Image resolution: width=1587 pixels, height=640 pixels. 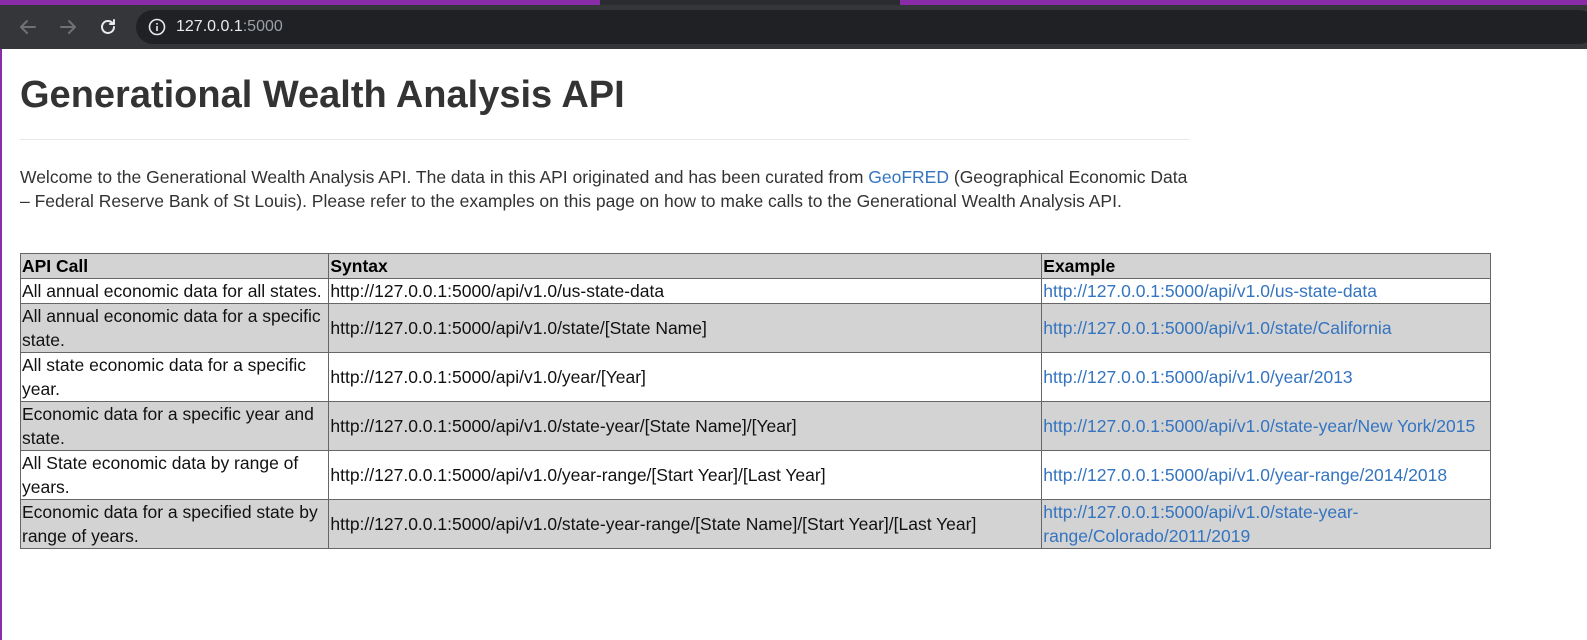 I want to click on forward-button, so click(x=68, y=27).